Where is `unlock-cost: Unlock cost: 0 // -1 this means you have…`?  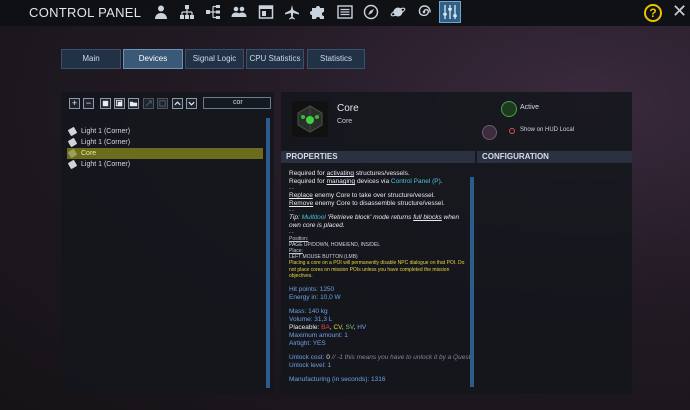 unlock-cost: Unlock cost: 0 // -1 this means you have… is located at coordinates (380, 357).